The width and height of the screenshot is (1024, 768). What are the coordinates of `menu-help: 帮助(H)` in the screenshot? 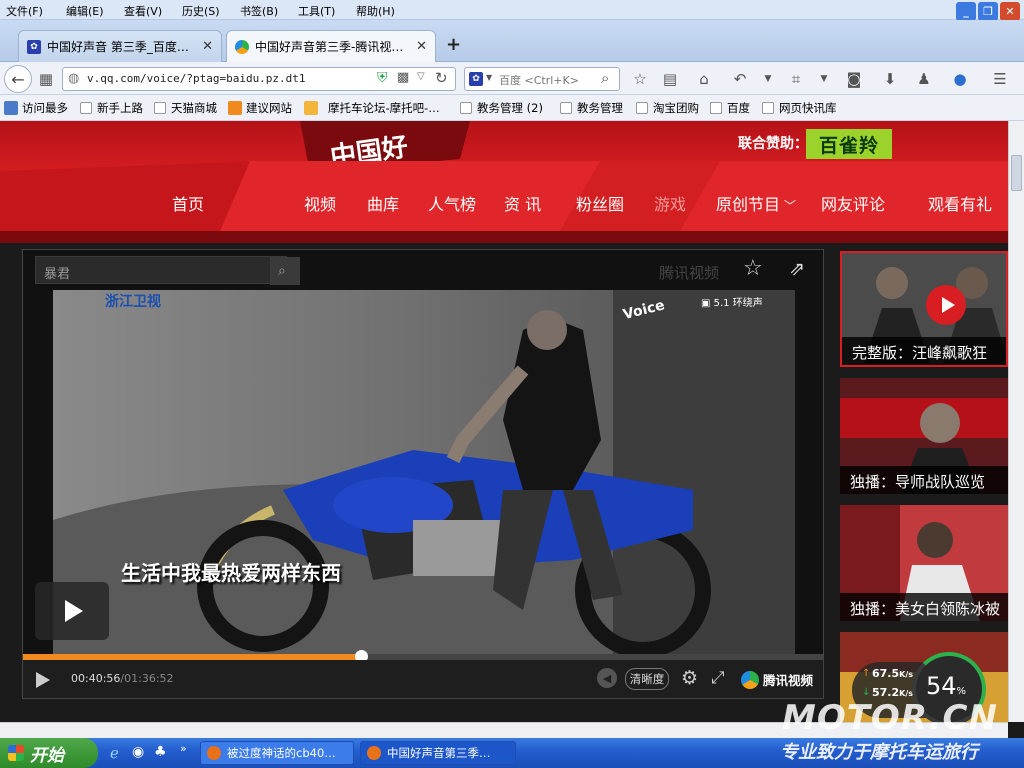 It's located at (375, 11).